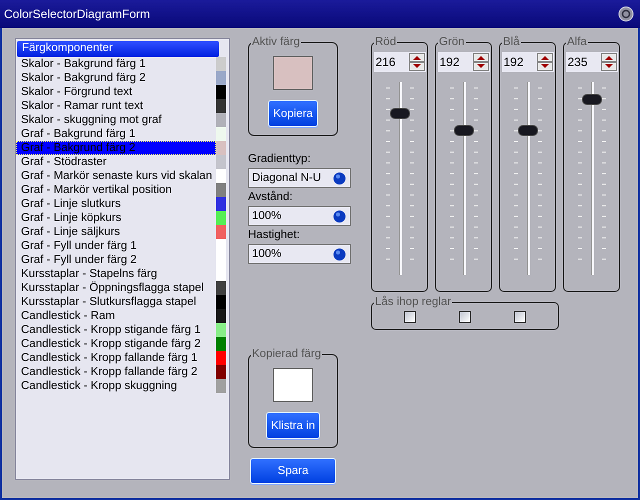 Image resolution: width=640 pixels, height=500 pixels. What do you see at coordinates (293, 471) in the screenshot?
I see `save-button: Spara` at bounding box center [293, 471].